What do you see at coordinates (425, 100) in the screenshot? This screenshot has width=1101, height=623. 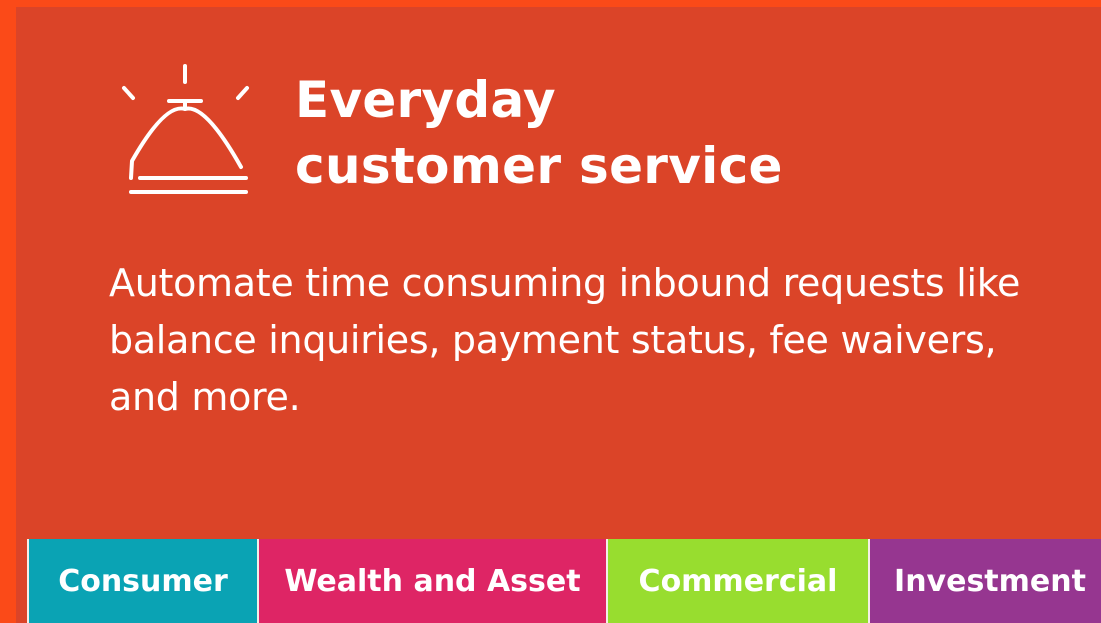 I see `card-title-line-1: Everyday` at bounding box center [425, 100].